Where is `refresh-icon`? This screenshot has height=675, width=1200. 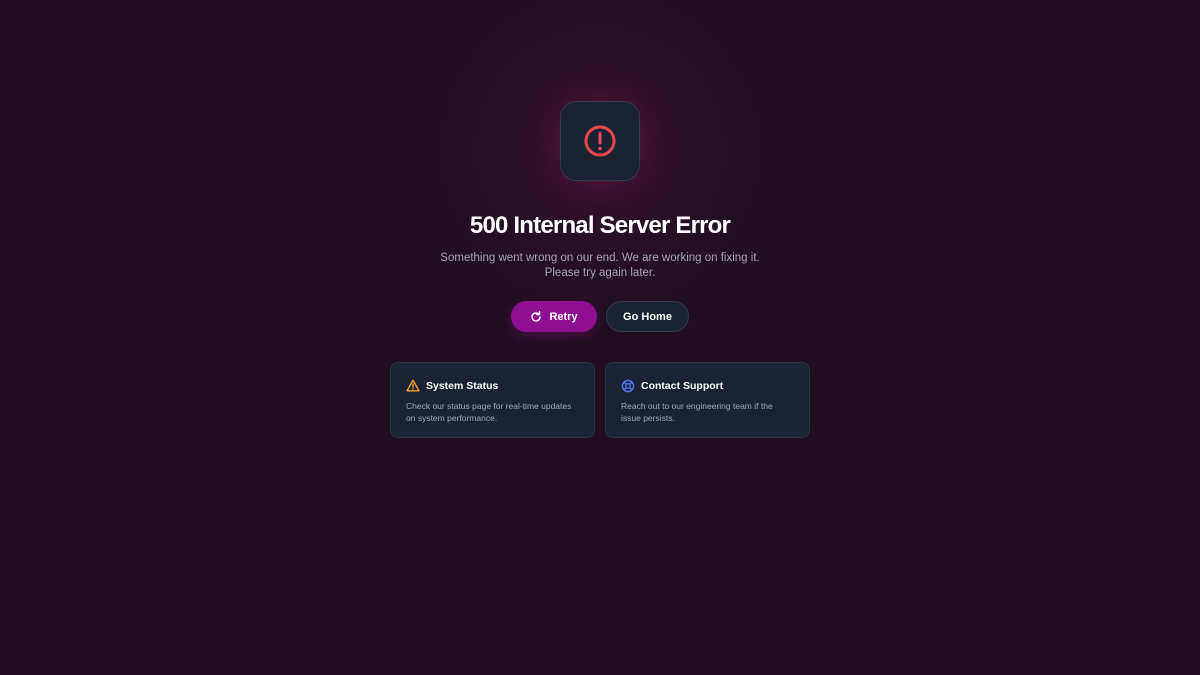
refresh-icon is located at coordinates (536, 316).